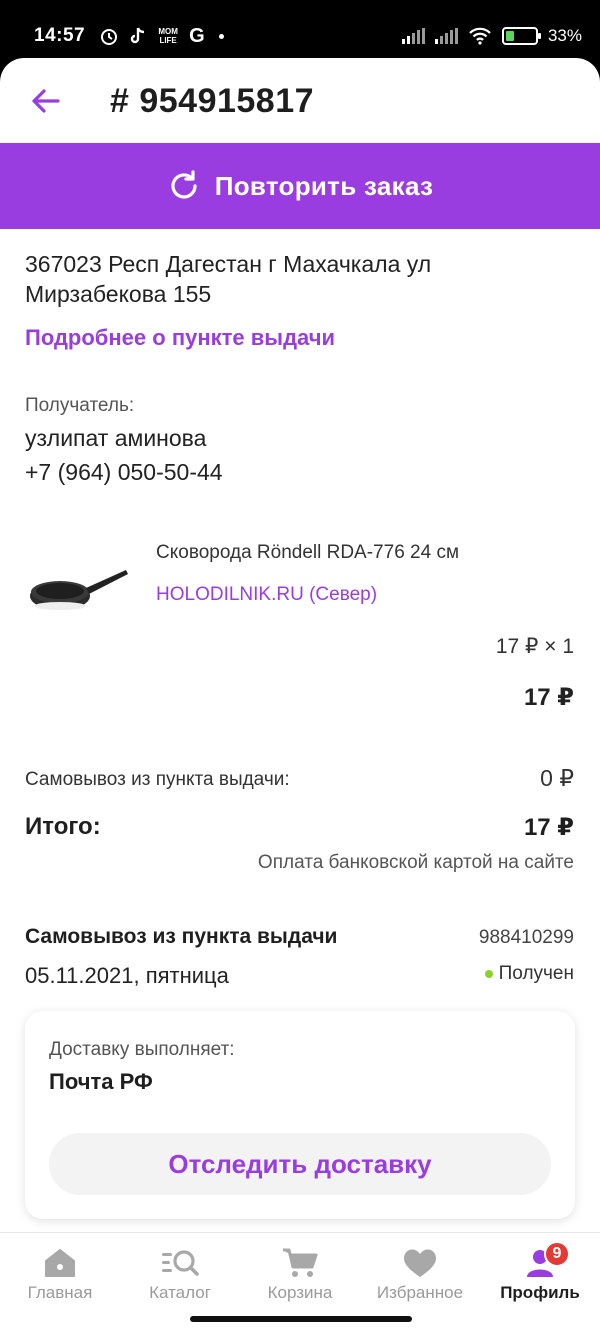  I want to click on shipment-status: Получен, so click(529, 974).